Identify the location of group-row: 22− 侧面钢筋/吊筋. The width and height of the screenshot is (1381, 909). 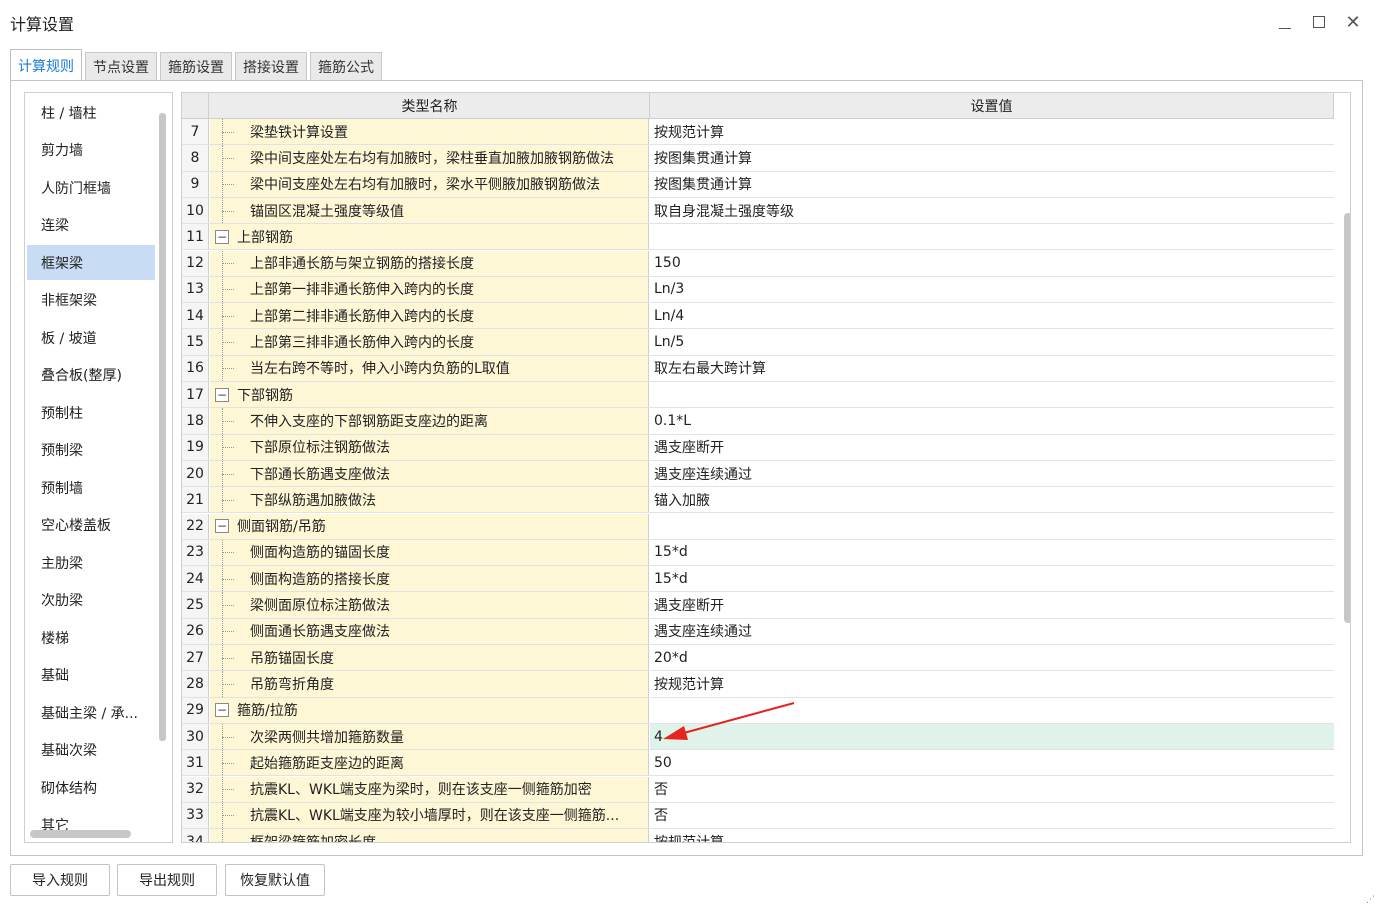
(758, 526).